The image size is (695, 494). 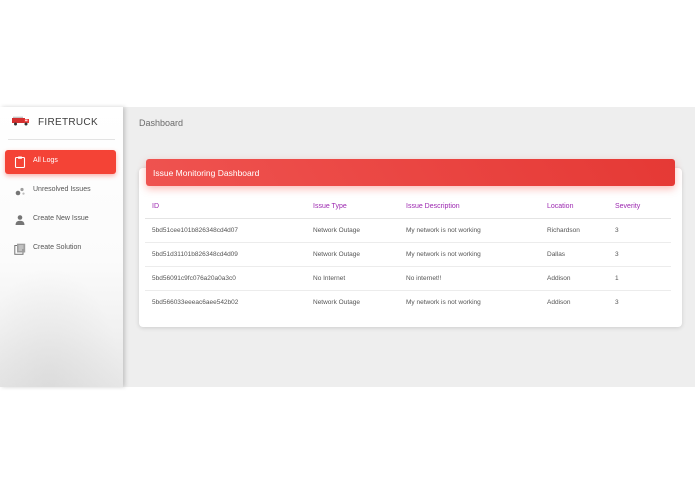 What do you see at coordinates (60, 162) in the screenshot?
I see `sidebar-item-all-logs: All Logs` at bounding box center [60, 162].